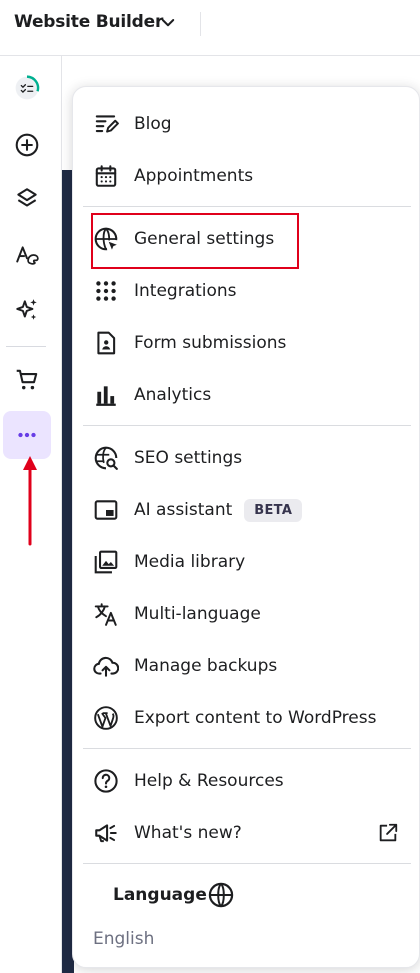  I want to click on plus-circle-icon, so click(27, 145).